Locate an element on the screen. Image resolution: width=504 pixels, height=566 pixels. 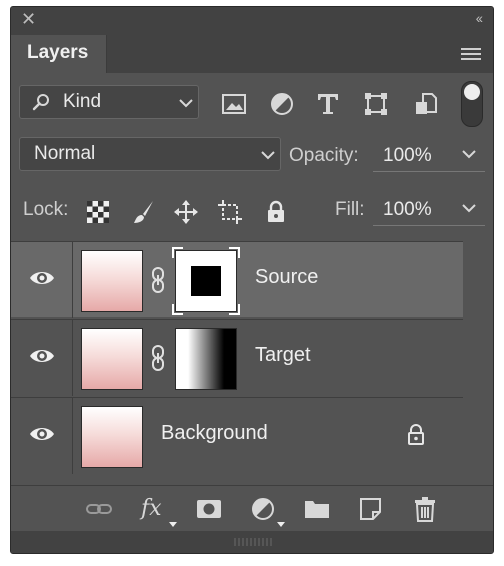
layer-row-source: Source is located at coordinates (237, 279).